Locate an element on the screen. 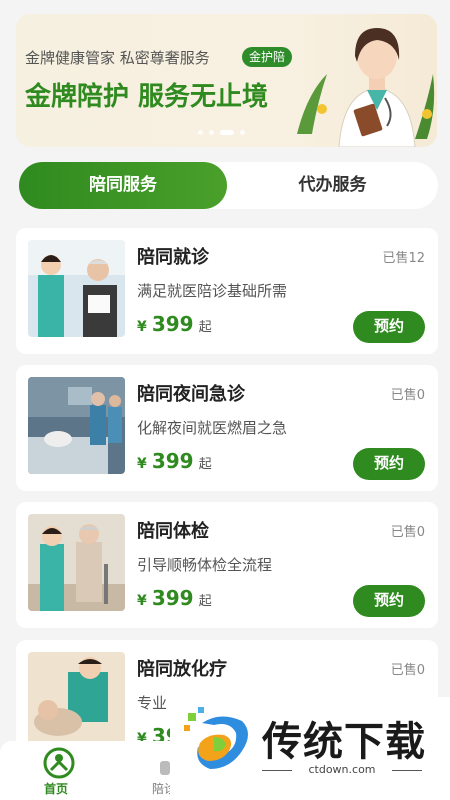  watermark-rule-right is located at coordinates (407, 770).